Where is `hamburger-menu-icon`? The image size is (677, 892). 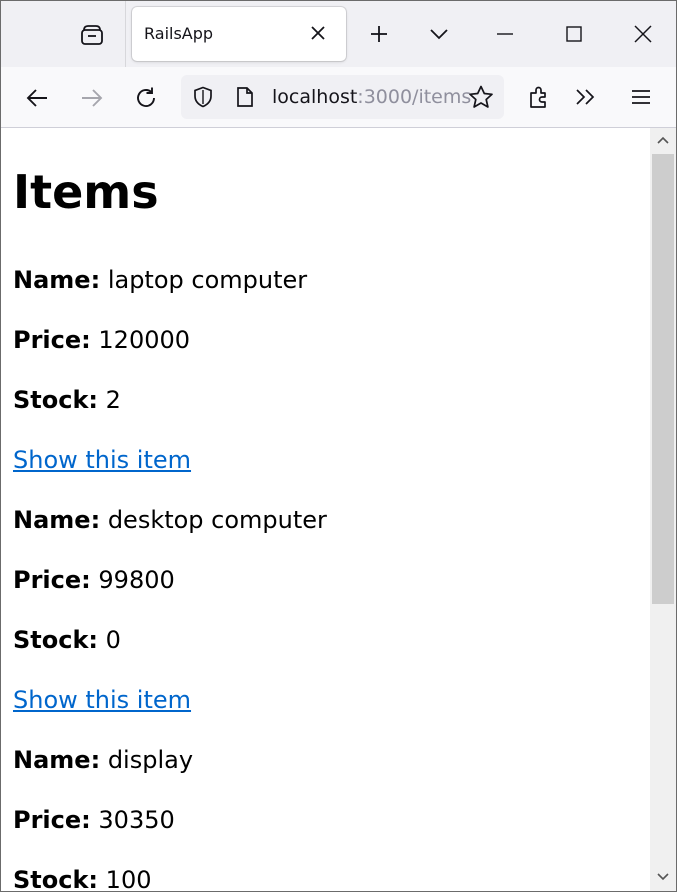 hamburger-menu-icon is located at coordinates (641, 97).